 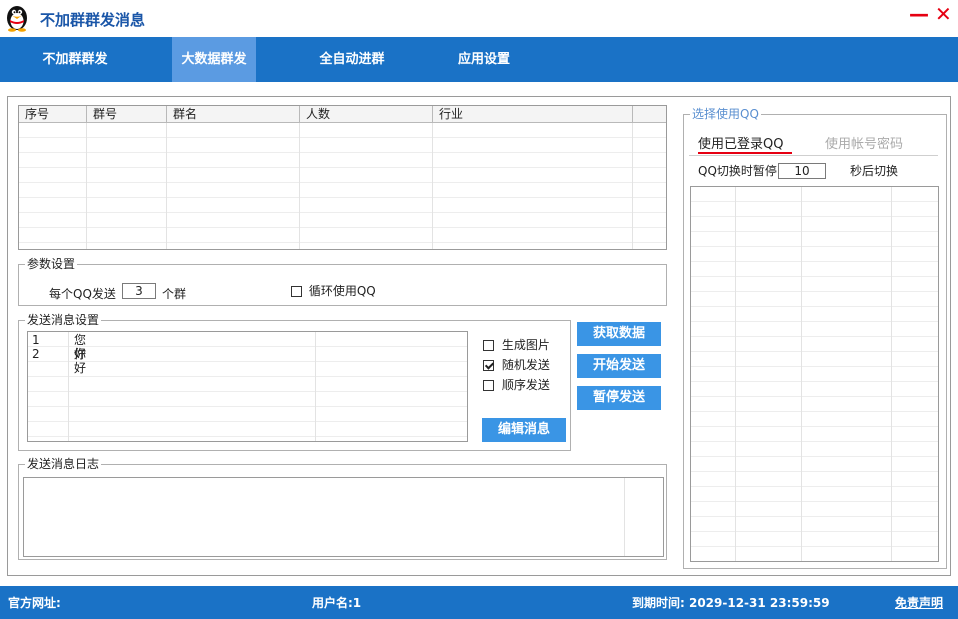 I want to click on tab-app-settings: 应用设置, so click(x=484, y=59).